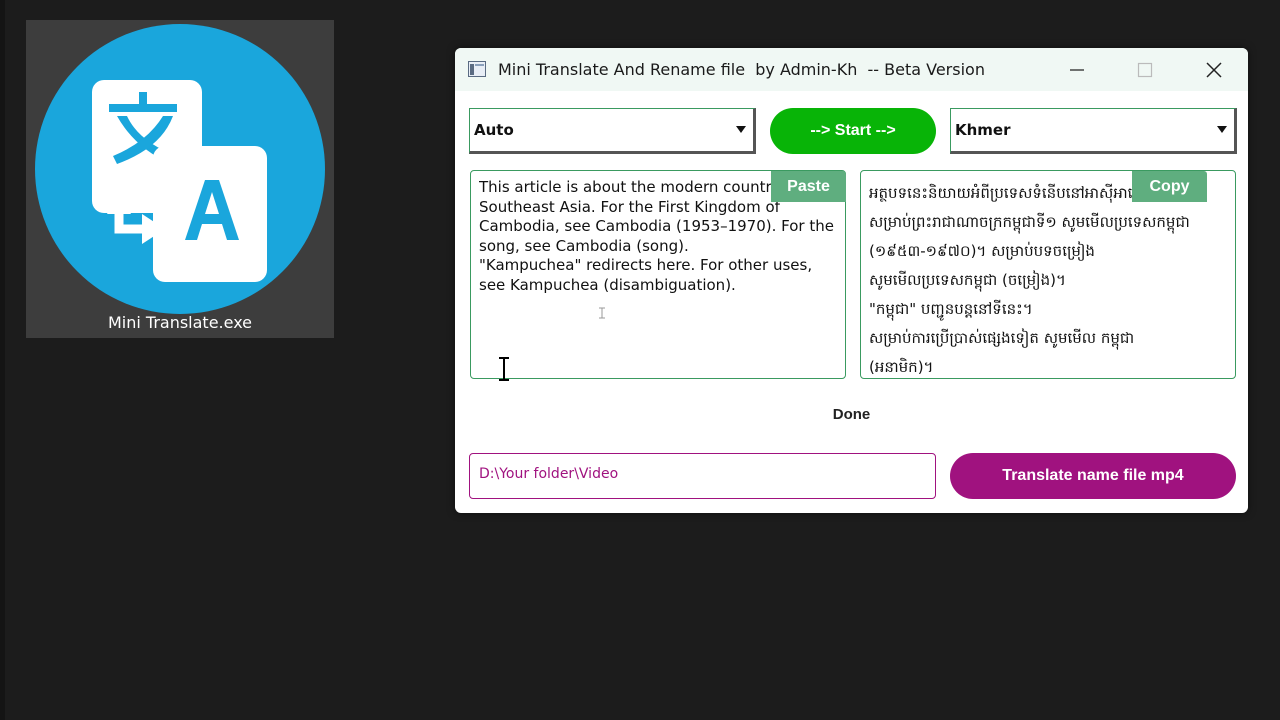 This screenshot has width=1280, height=720. I want to click on target-language-select: Khmer, so click(1093, 131).